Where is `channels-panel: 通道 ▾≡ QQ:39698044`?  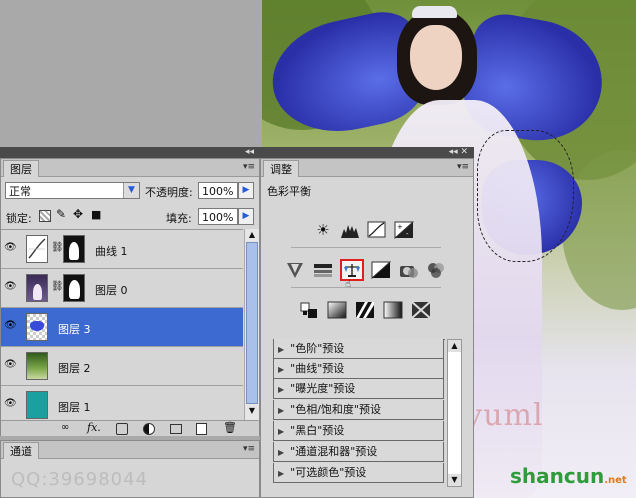
channels-panel: 通道 ▾≡ QQ:39698044 is located at coordinates (130, 469).